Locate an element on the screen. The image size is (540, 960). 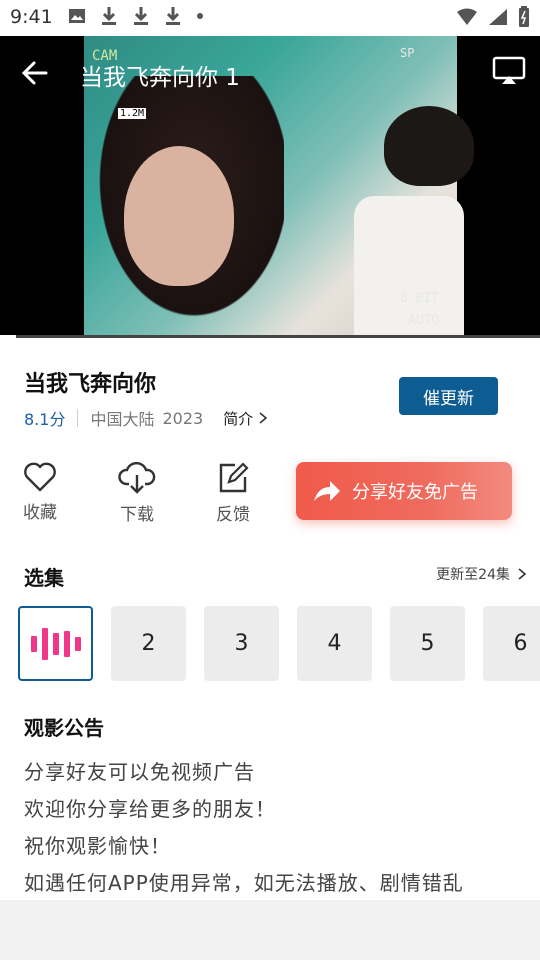
notification-icons is located at coordinates (136, 16).